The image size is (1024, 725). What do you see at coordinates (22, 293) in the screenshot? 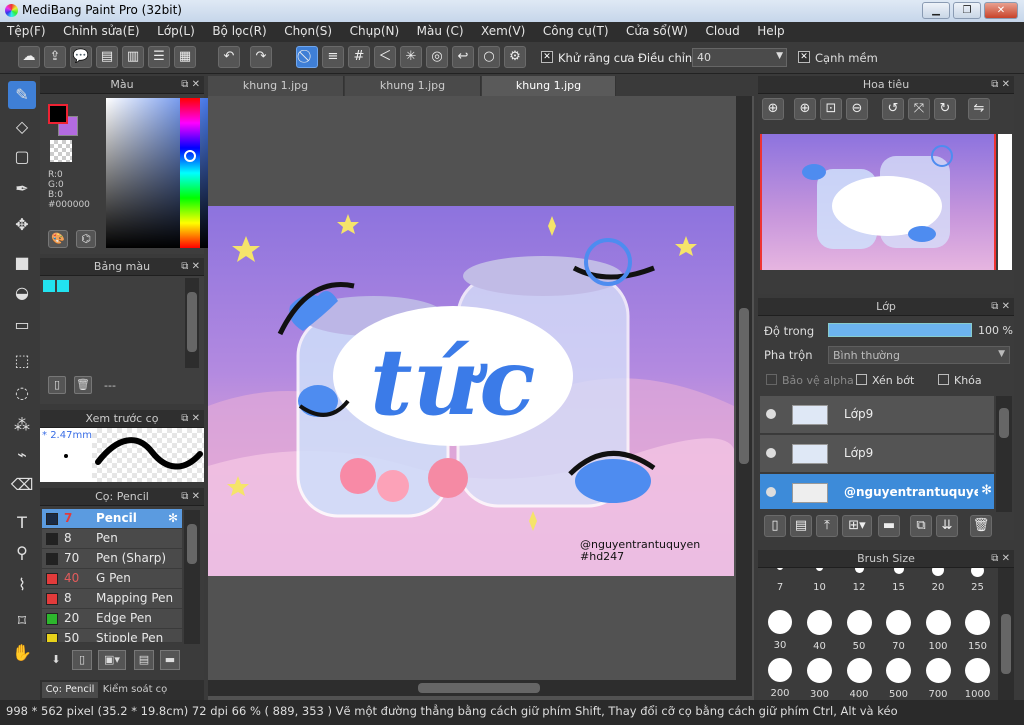
I see `bucket-tool-icon: ◒` at bounding box center [22, 293].